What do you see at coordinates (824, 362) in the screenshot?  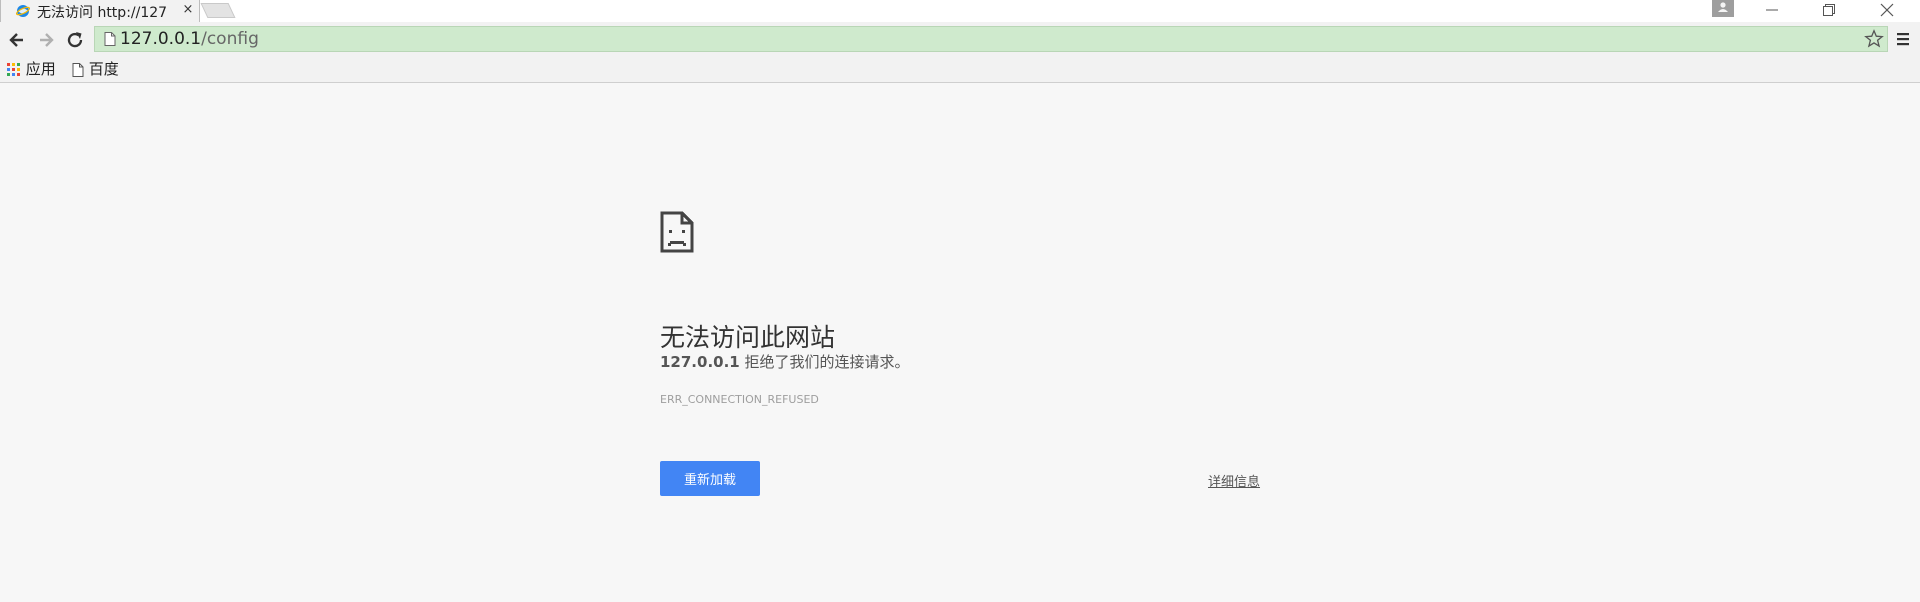 I see `error-message: 拒绝了我们的连接请求。` at bounding box center [824, 362].